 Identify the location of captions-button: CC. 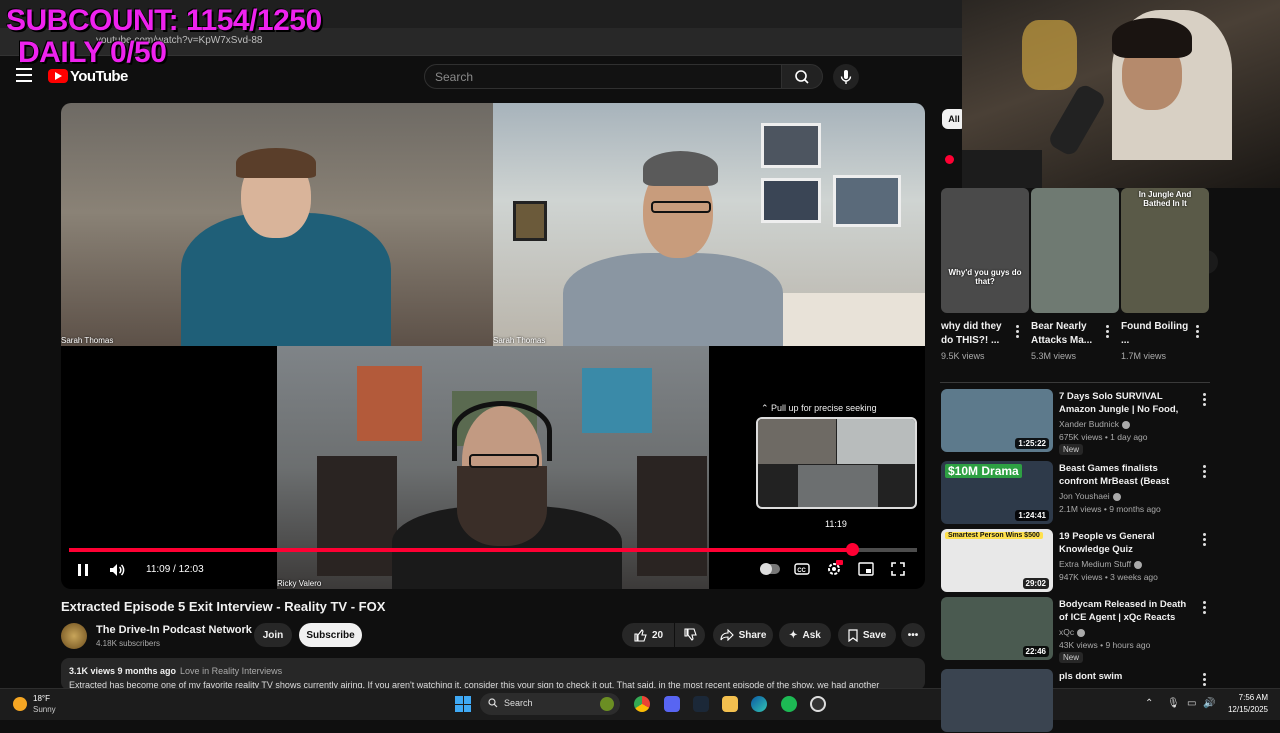
(802, 570).